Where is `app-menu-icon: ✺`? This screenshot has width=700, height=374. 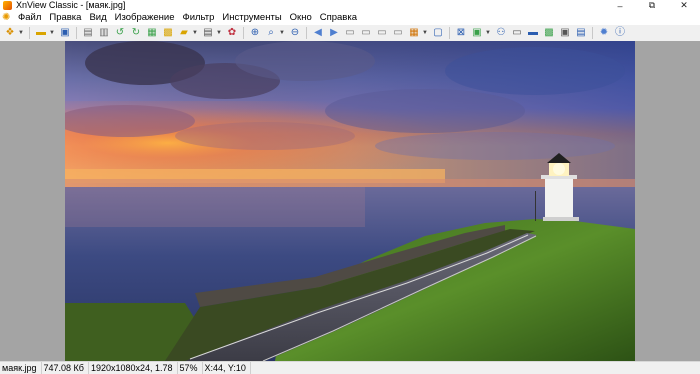
app-menu-icon: ✺ is located at coordinates (7, 18).